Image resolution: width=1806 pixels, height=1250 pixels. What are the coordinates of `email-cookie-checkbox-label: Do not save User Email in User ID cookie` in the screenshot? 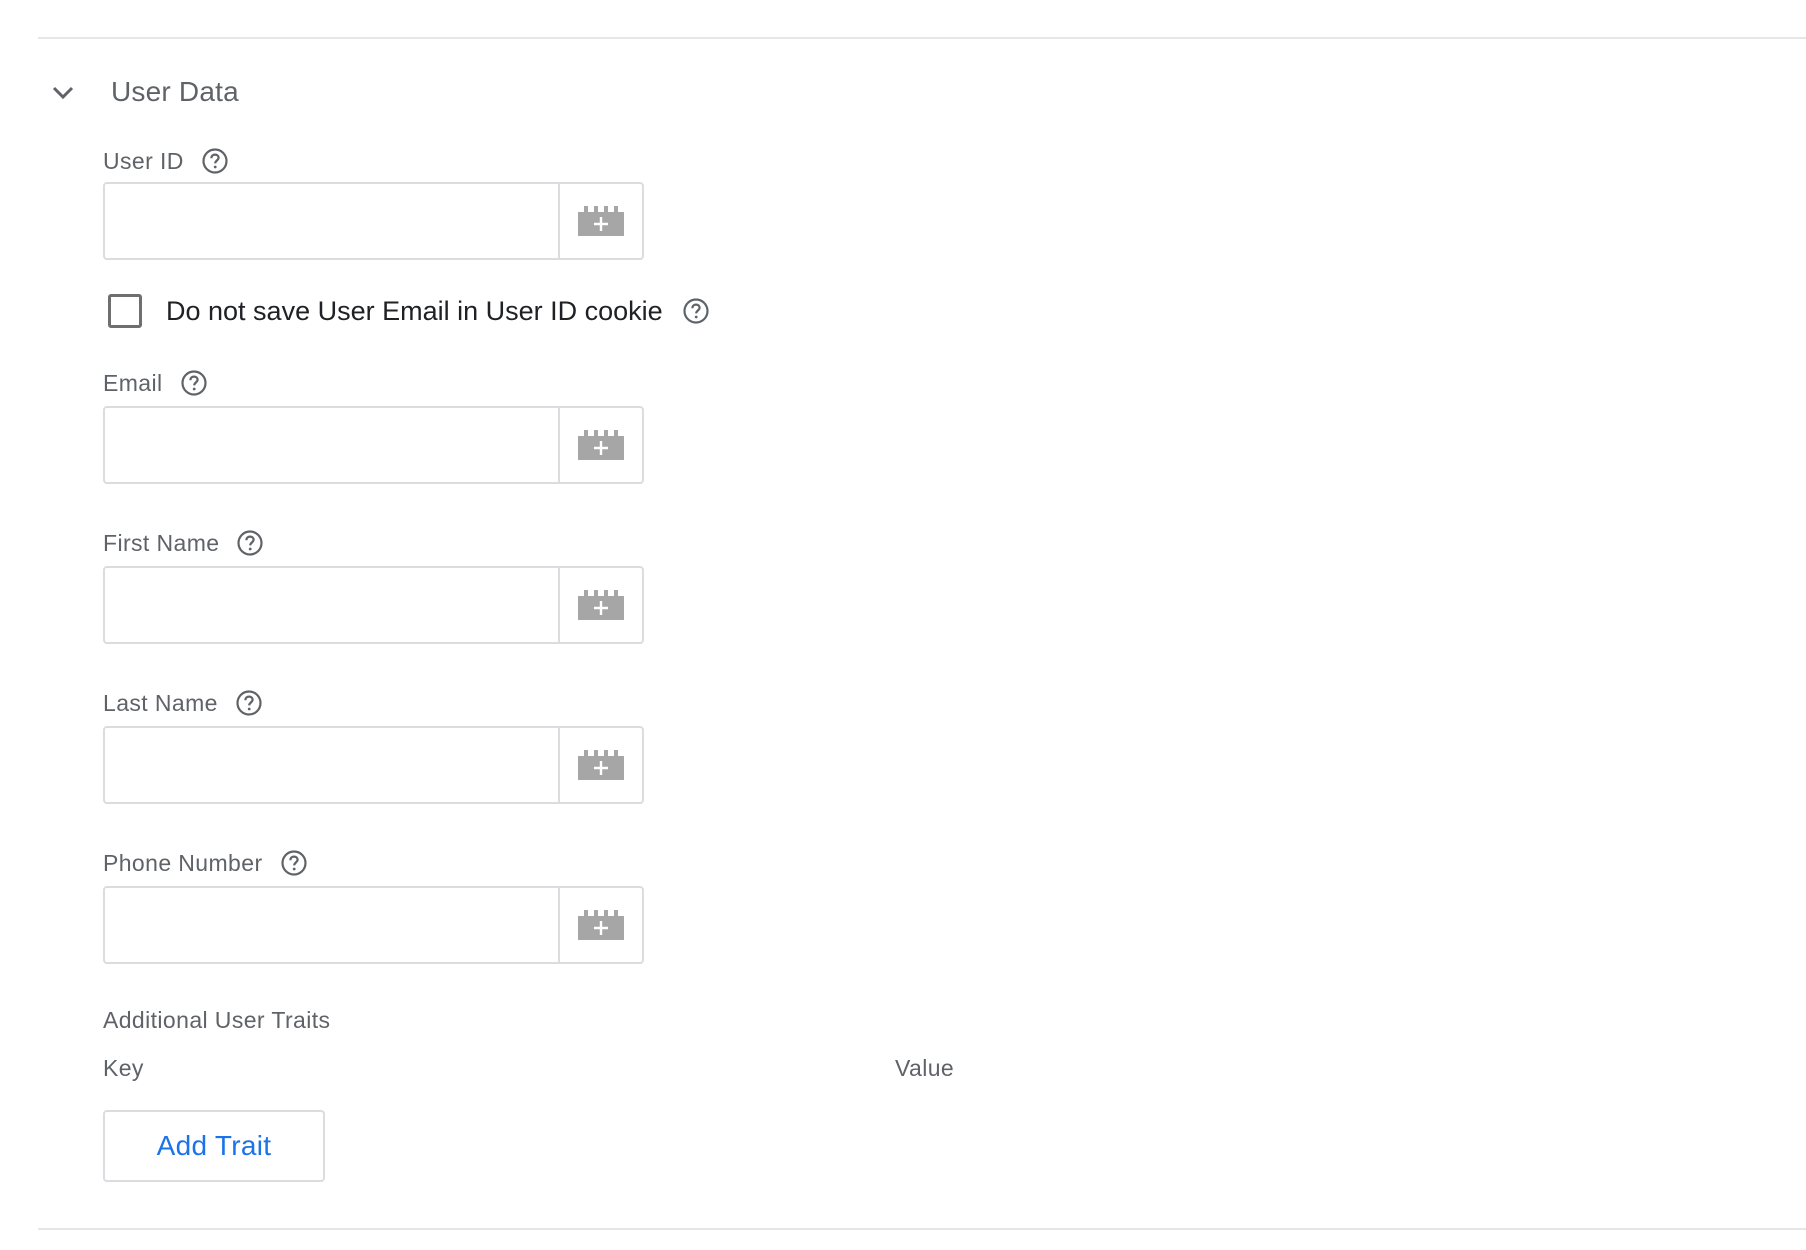 It's located at (414, 310).